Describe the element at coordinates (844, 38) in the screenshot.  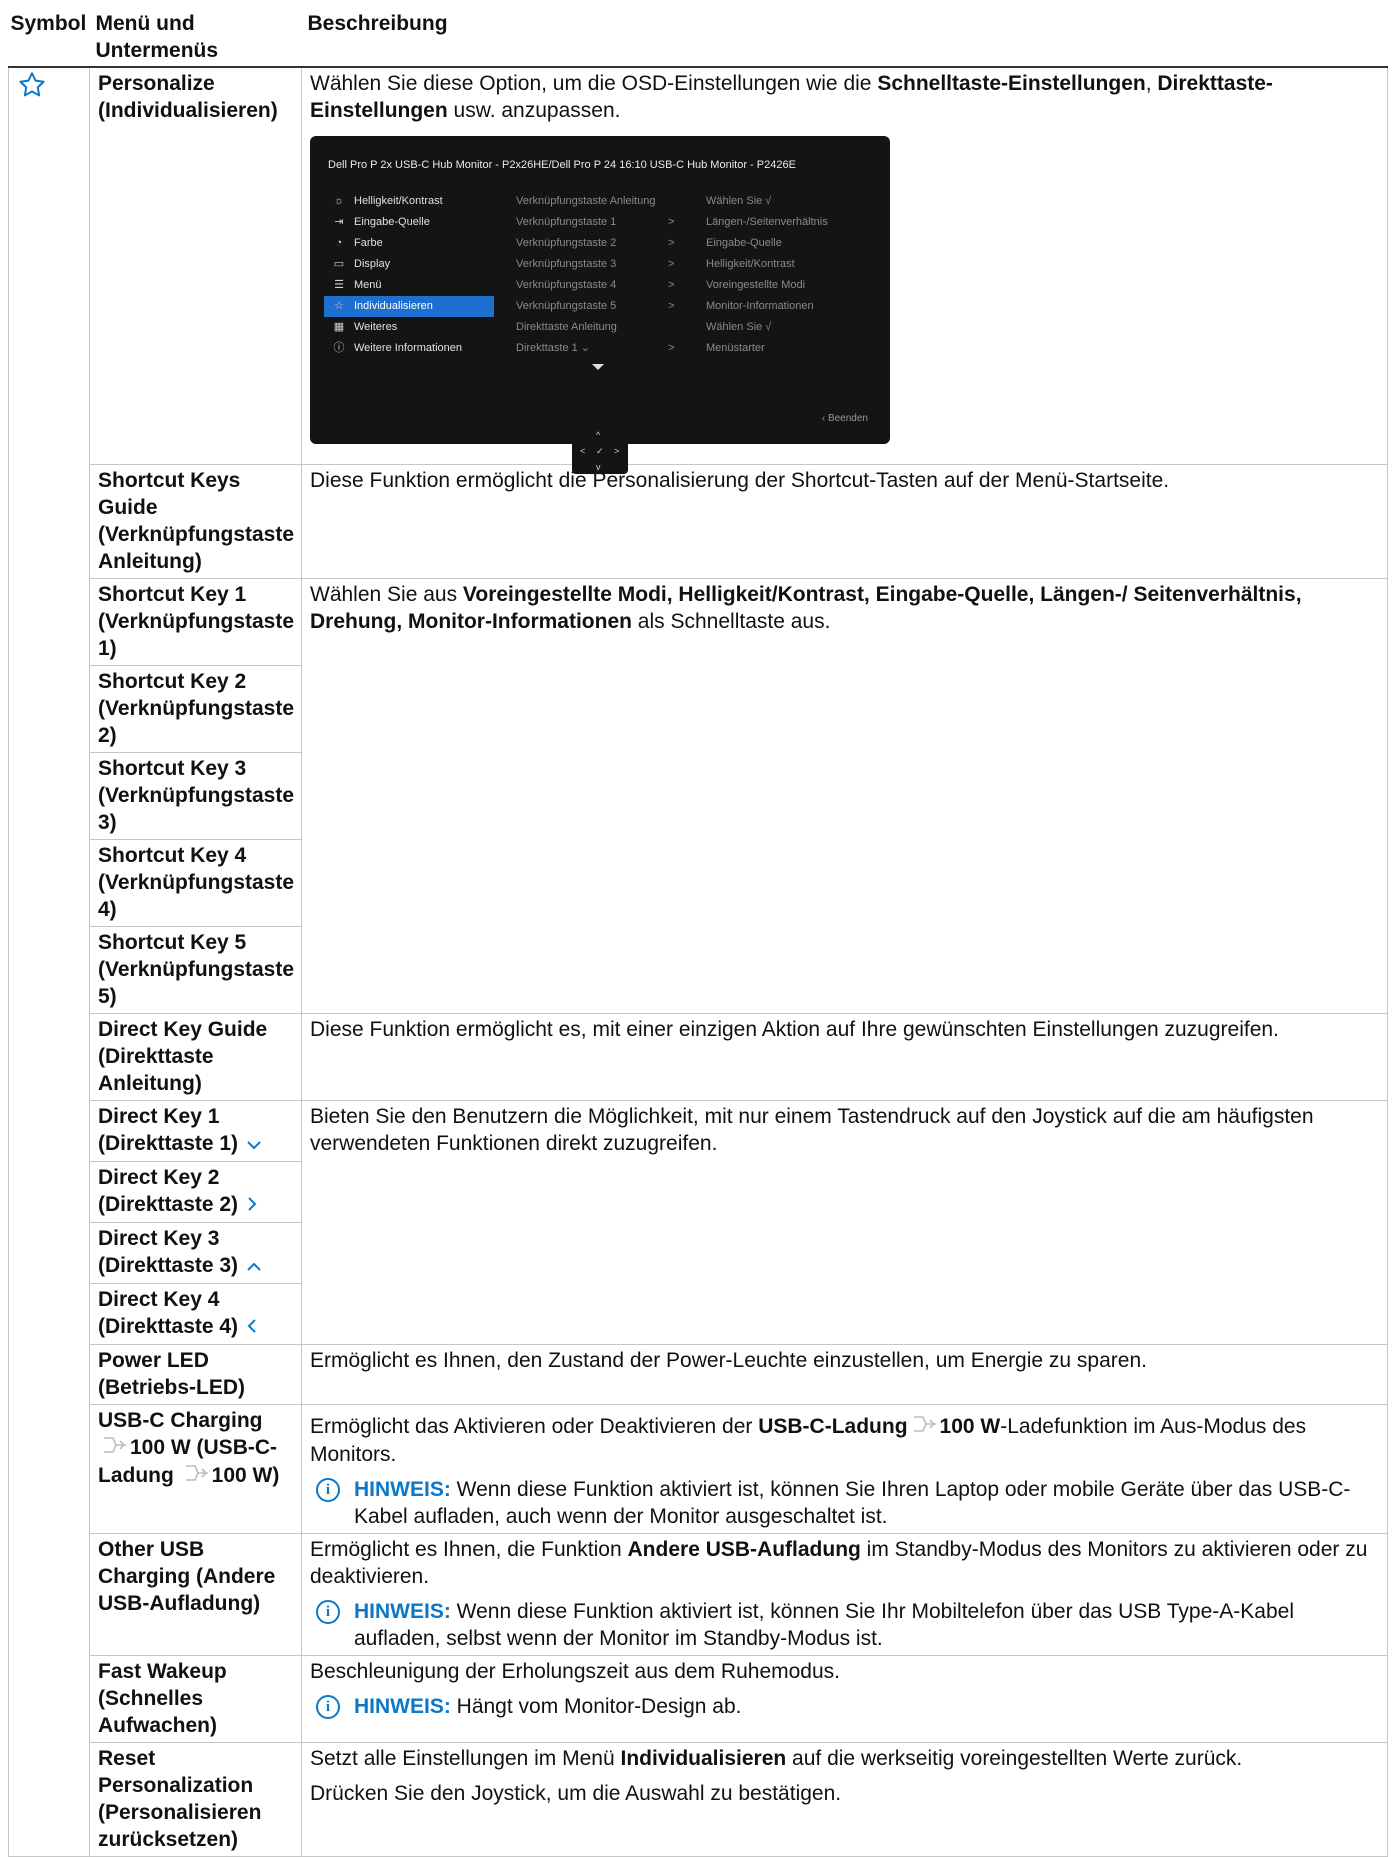
I see `header-description: Beschreibung` at that location.